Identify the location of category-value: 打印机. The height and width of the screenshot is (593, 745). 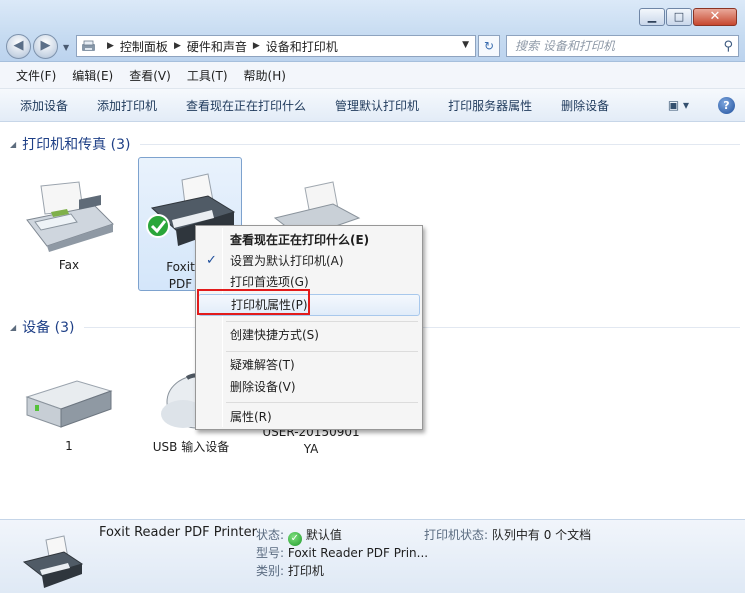
(305, 571).